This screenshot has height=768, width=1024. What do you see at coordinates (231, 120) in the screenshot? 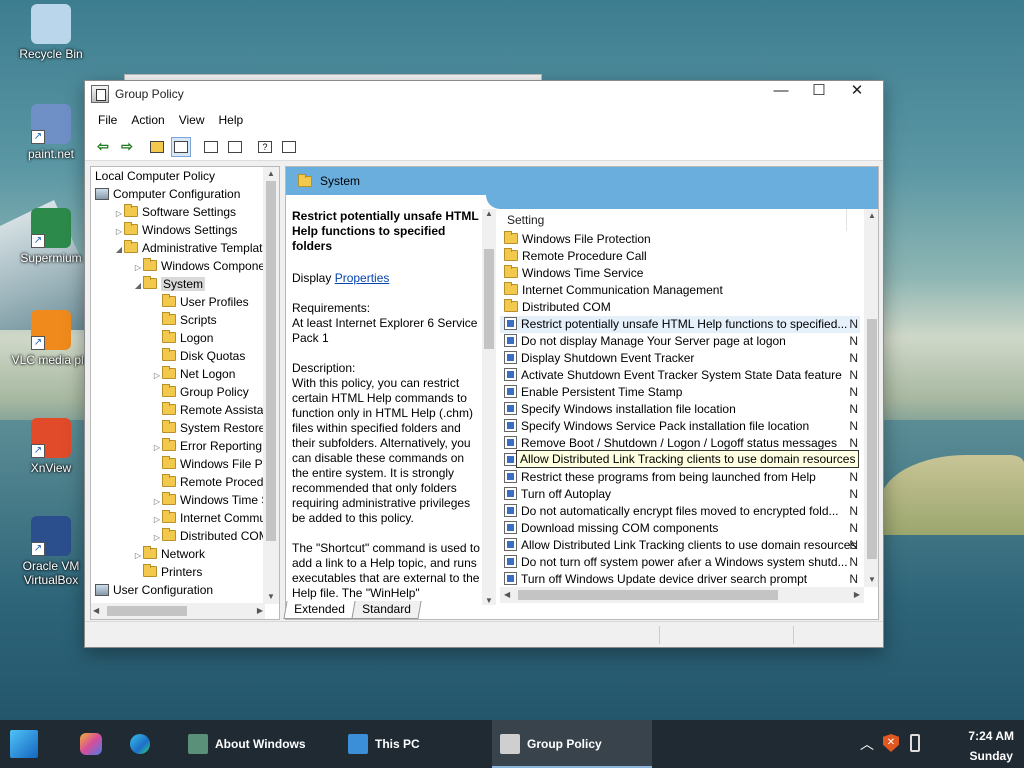
I see `menu-help: Help` at bounding box center [231, 120].